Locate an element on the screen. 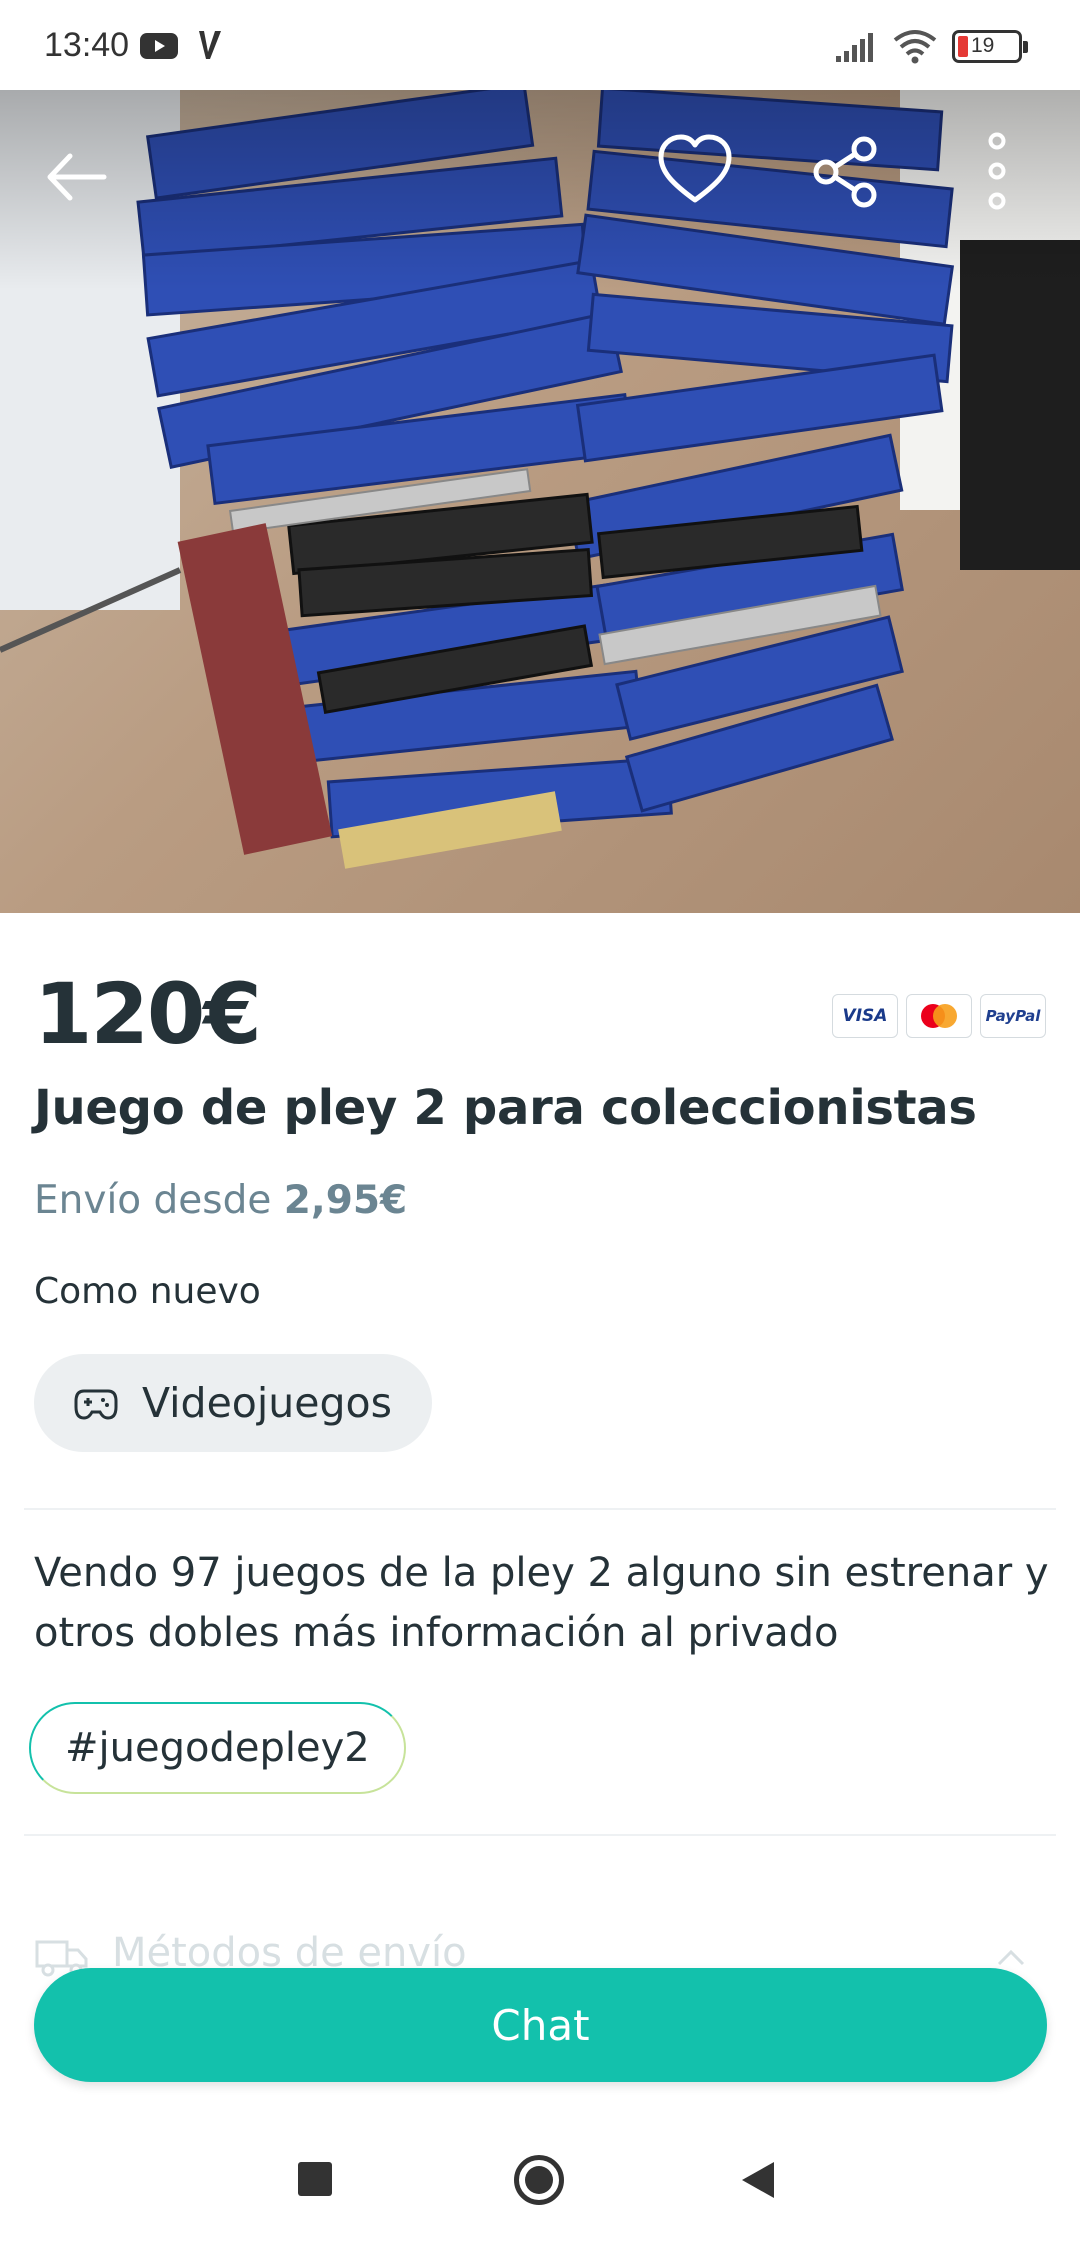 The width and height of the screenshot is (1080, 2246). home-button is located at coordinates (539, 2180).